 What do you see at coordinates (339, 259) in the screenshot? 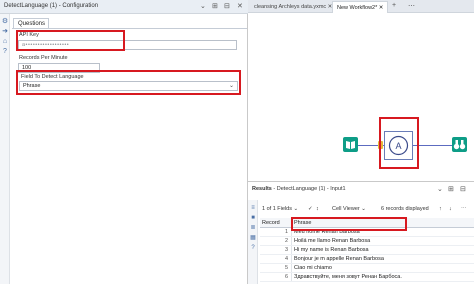
I see `row-phrase: Bonjour je m appelle Renan Barbosa` at bounding box center [339, 259].